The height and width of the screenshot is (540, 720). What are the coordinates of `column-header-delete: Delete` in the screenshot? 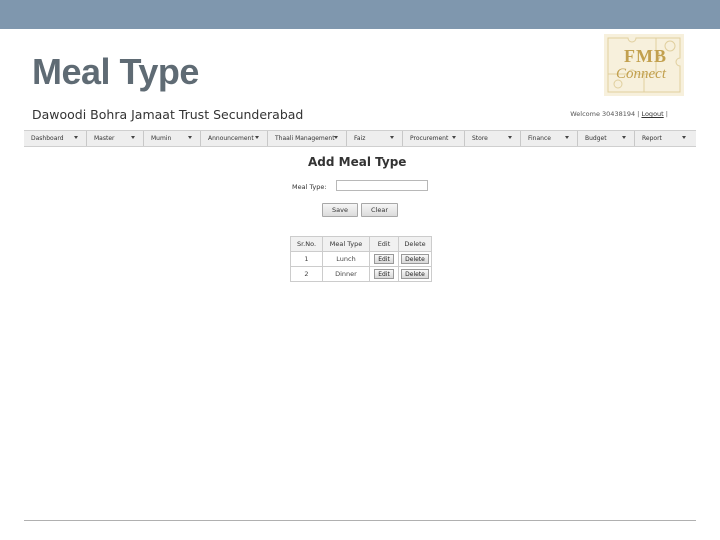 It's located at (415, 244).